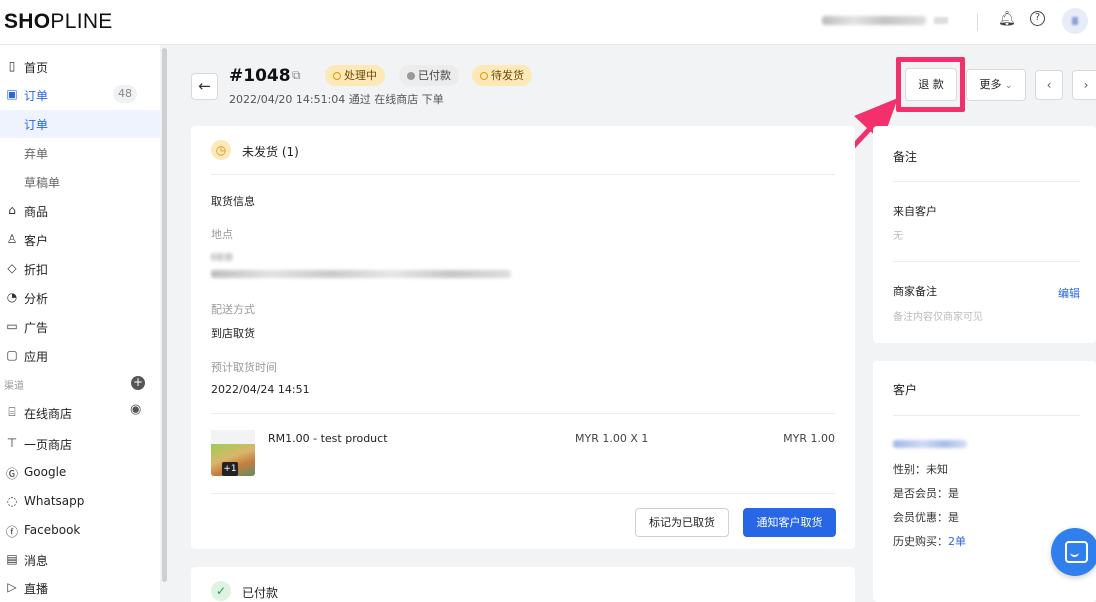 Image resolution: width=1096 pixels, height=602 pixels. Describe the element at coordinates (80, 531) in the screenshot. I see `sidebar-item-facebook: ⓕ Facebook` at that location.